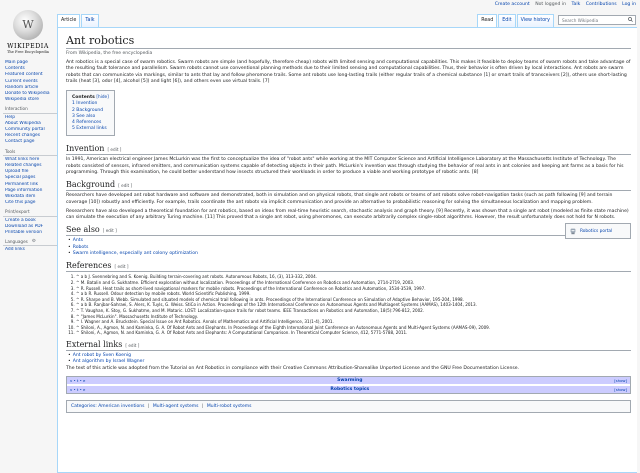 This screenshot has width=640, height=473. Describe the element at coordinates (348, 231) in the screenshot. I see `section-heading-see-also: See also [ edit ]` at that location.